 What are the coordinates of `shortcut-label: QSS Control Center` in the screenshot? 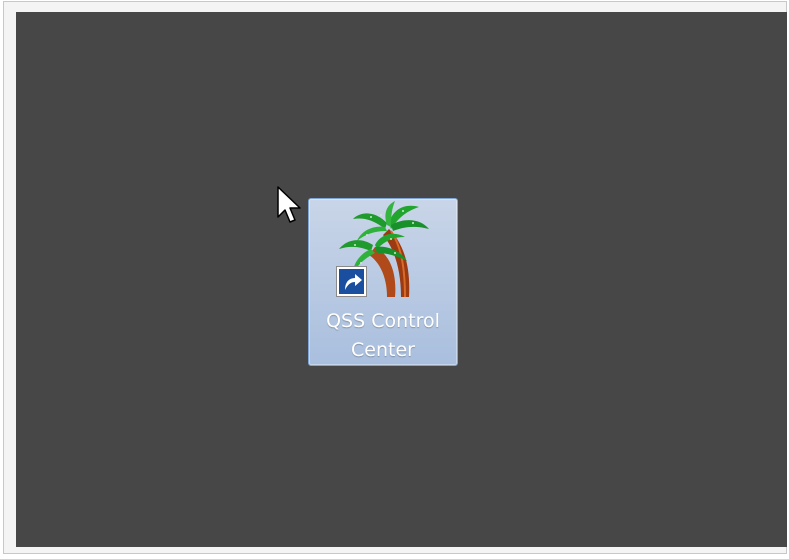 It's located at (383, 336).